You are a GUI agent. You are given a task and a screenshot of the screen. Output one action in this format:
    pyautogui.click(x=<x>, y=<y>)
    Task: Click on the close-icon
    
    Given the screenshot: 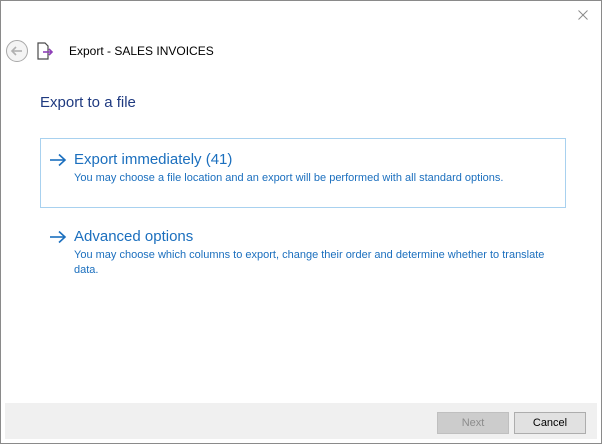 What is the action you would take?
    pyautogui.click(x=583, y=15)
    